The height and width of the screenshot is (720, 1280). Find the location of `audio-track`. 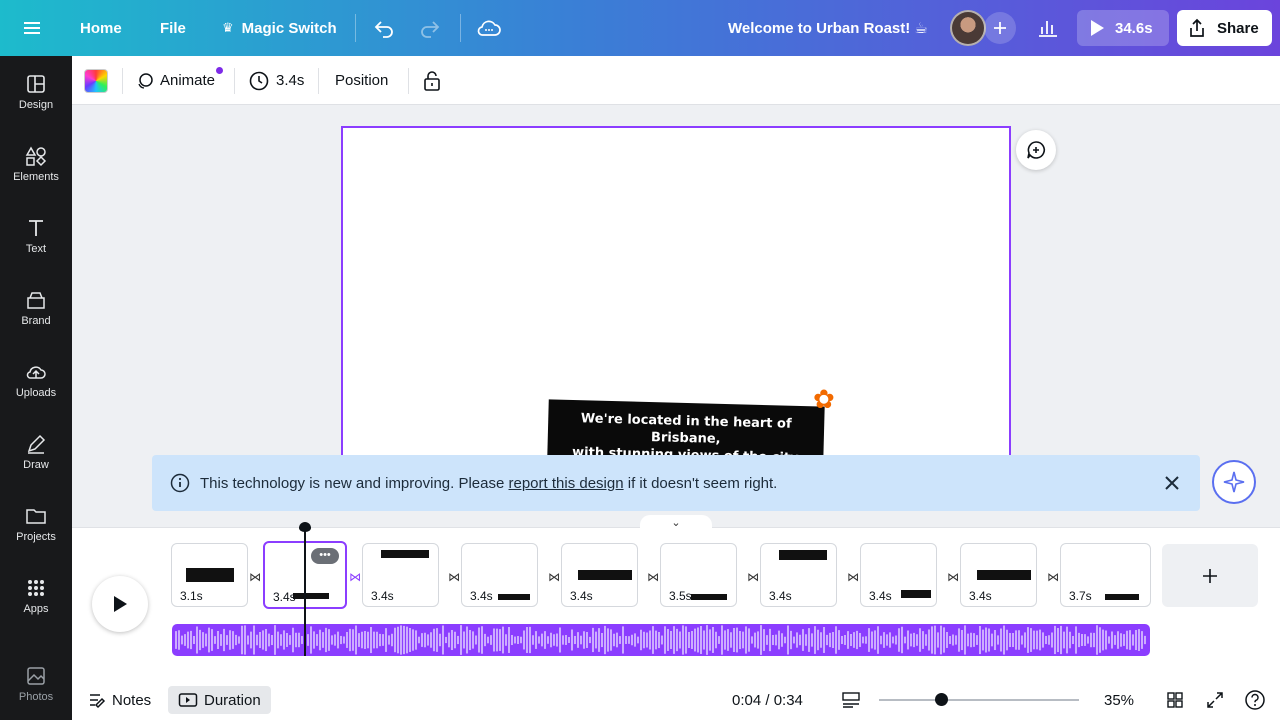

audio-track is located at coordinates (661, 640).